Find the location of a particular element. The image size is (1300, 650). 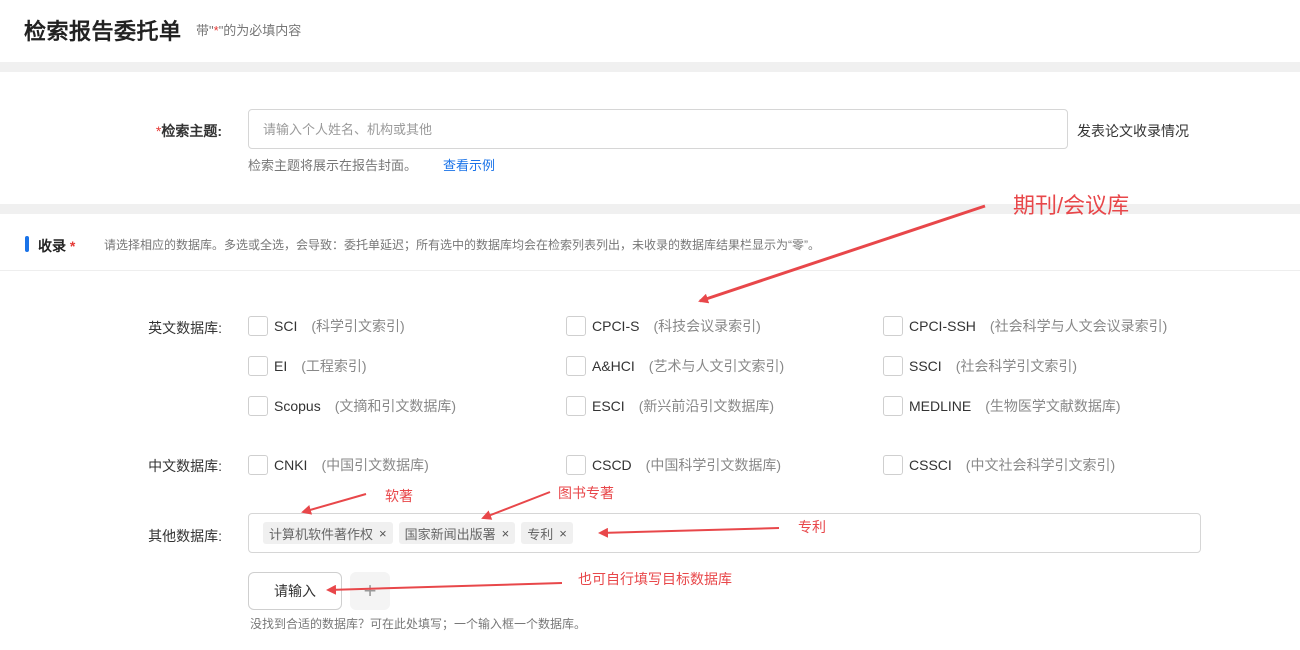

section-divider is located at coordinates (650, 67).